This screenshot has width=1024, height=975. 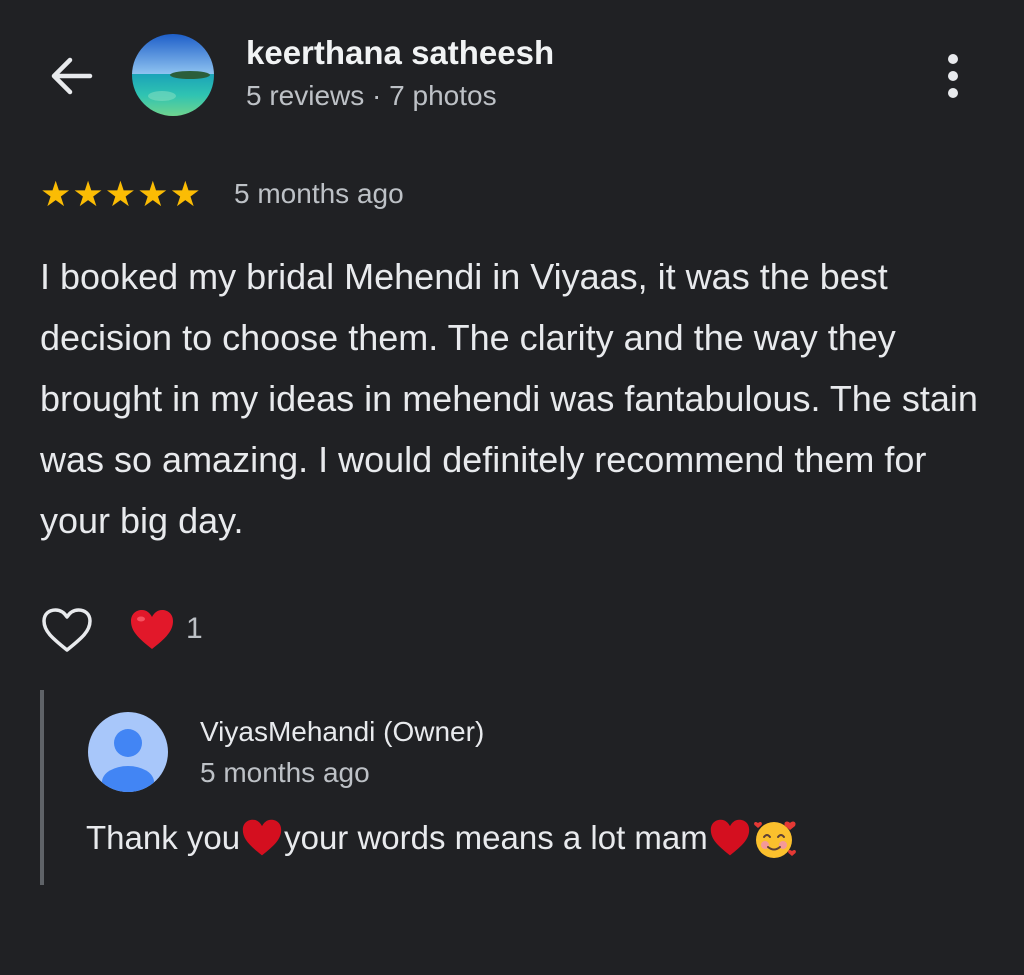 I want to click on owner-avatar, so click(x=128, y=752).